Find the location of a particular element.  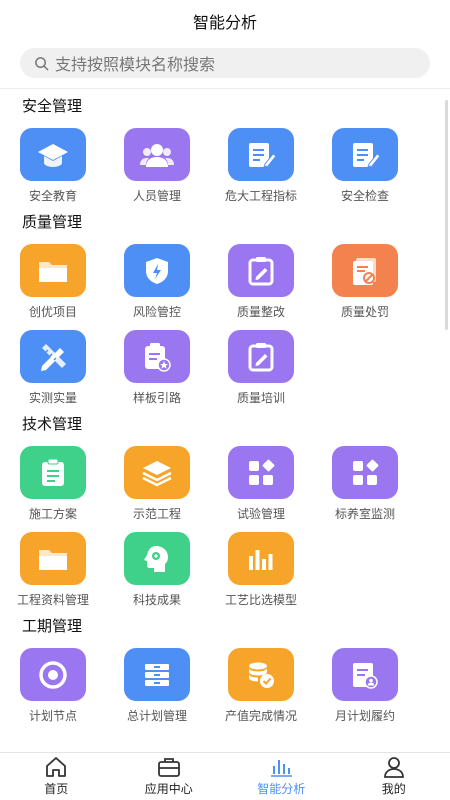

module-curing-room: 标养室监测 is located at coordinates (365, 479).